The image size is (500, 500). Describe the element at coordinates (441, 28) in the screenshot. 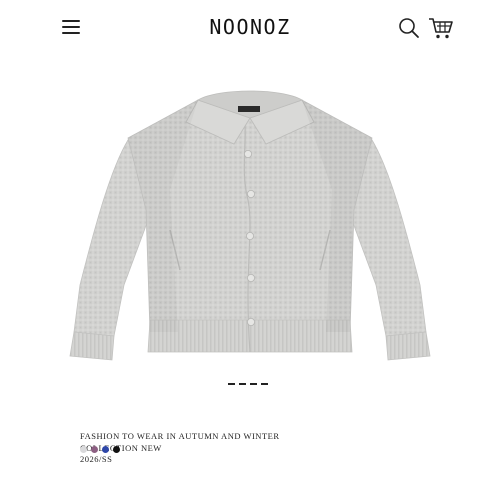

I see `shopping-cart-icon` at that location.